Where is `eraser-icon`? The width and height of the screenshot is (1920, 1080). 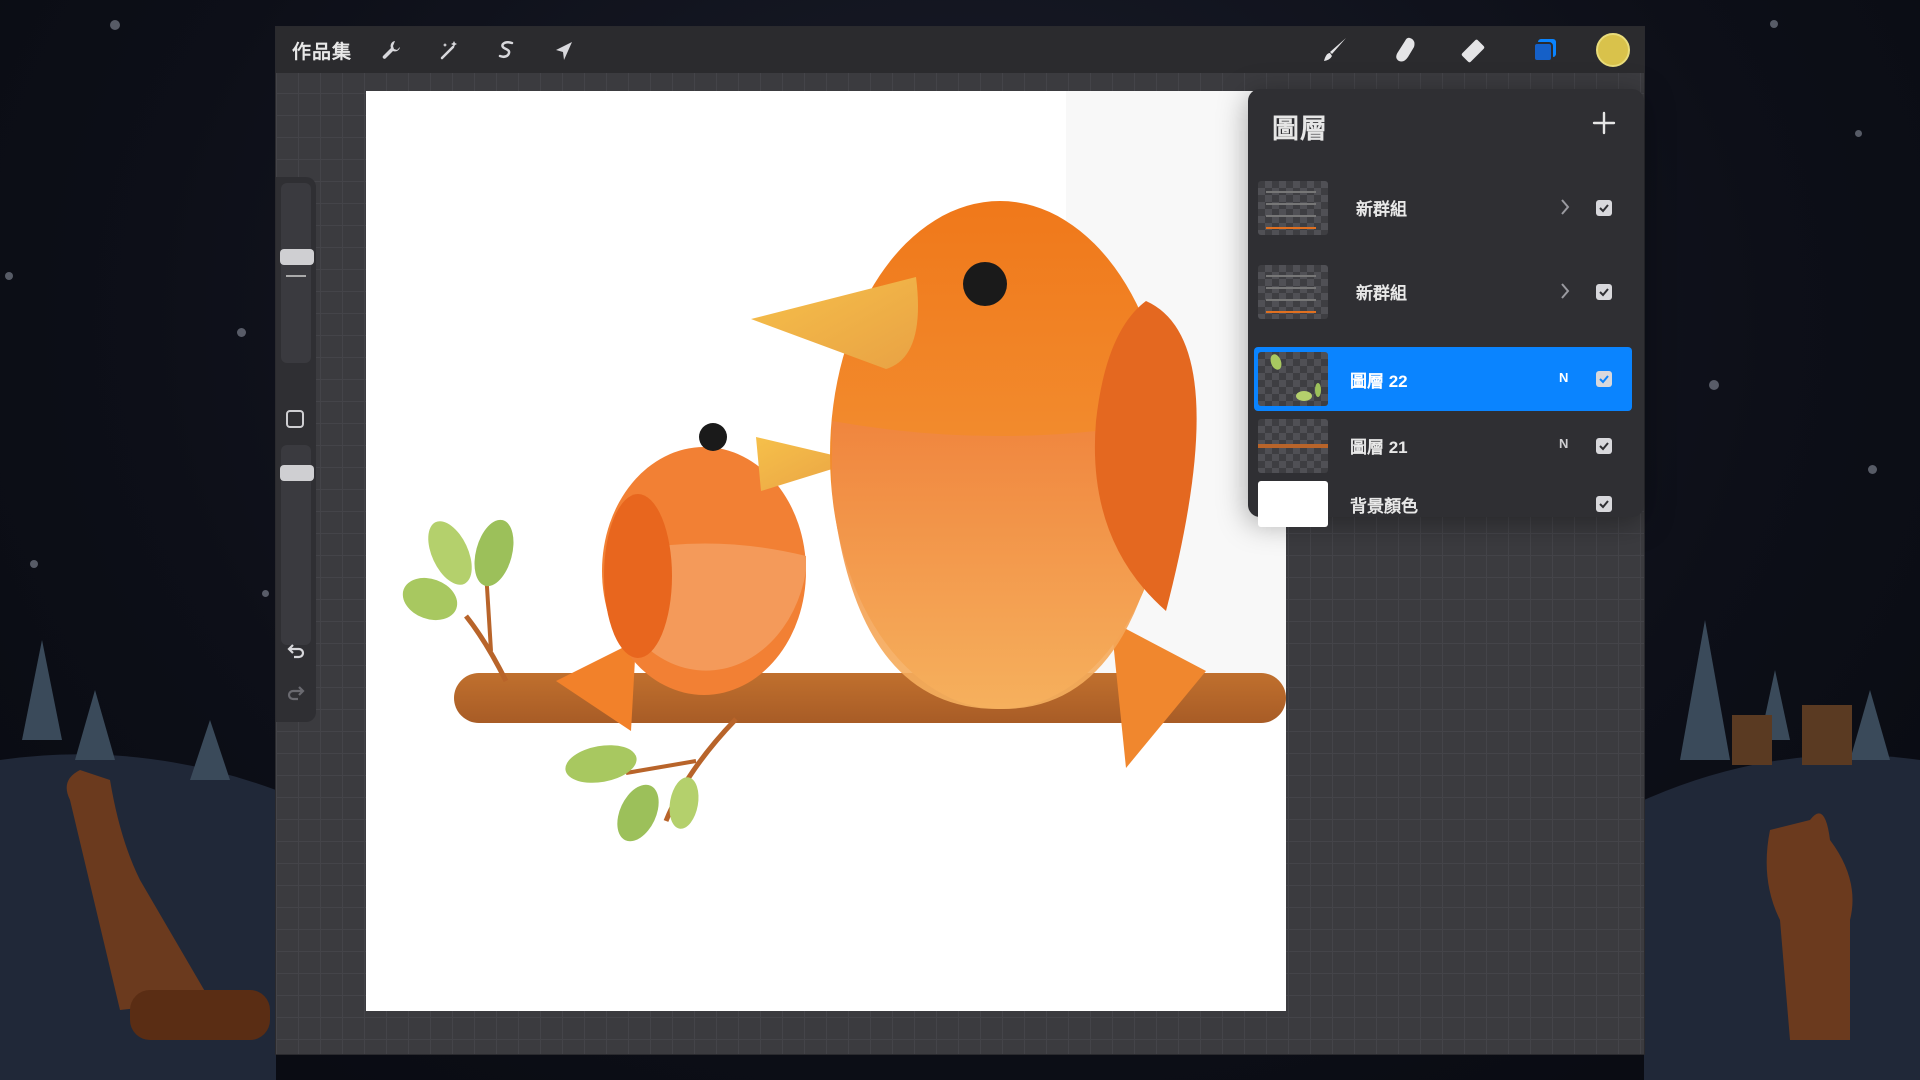
eraser-icon is located at coordinates (1475, 50).